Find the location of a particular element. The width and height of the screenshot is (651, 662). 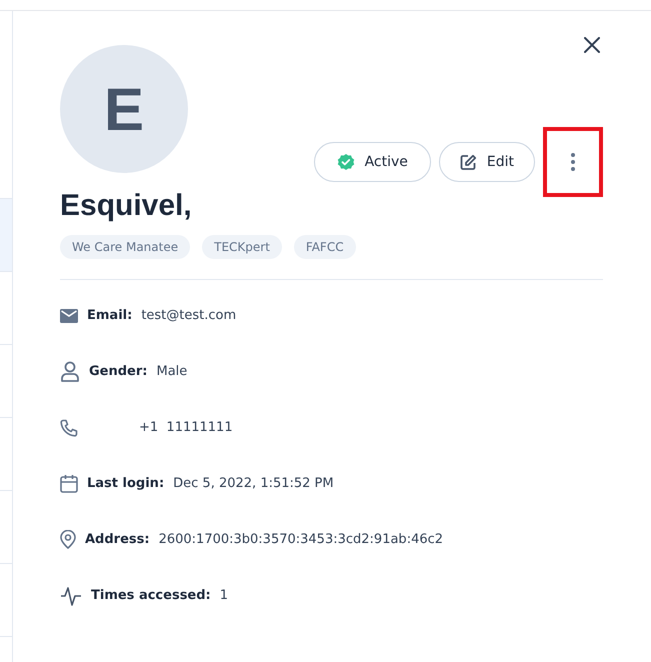

profile-name: Esquivel, is located at coordinates (126, 206).